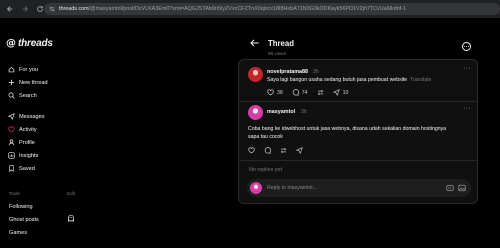 Image resolution: width=500 pixels, height=248 pixels. I want to click on image-icon, so click(462, 188).